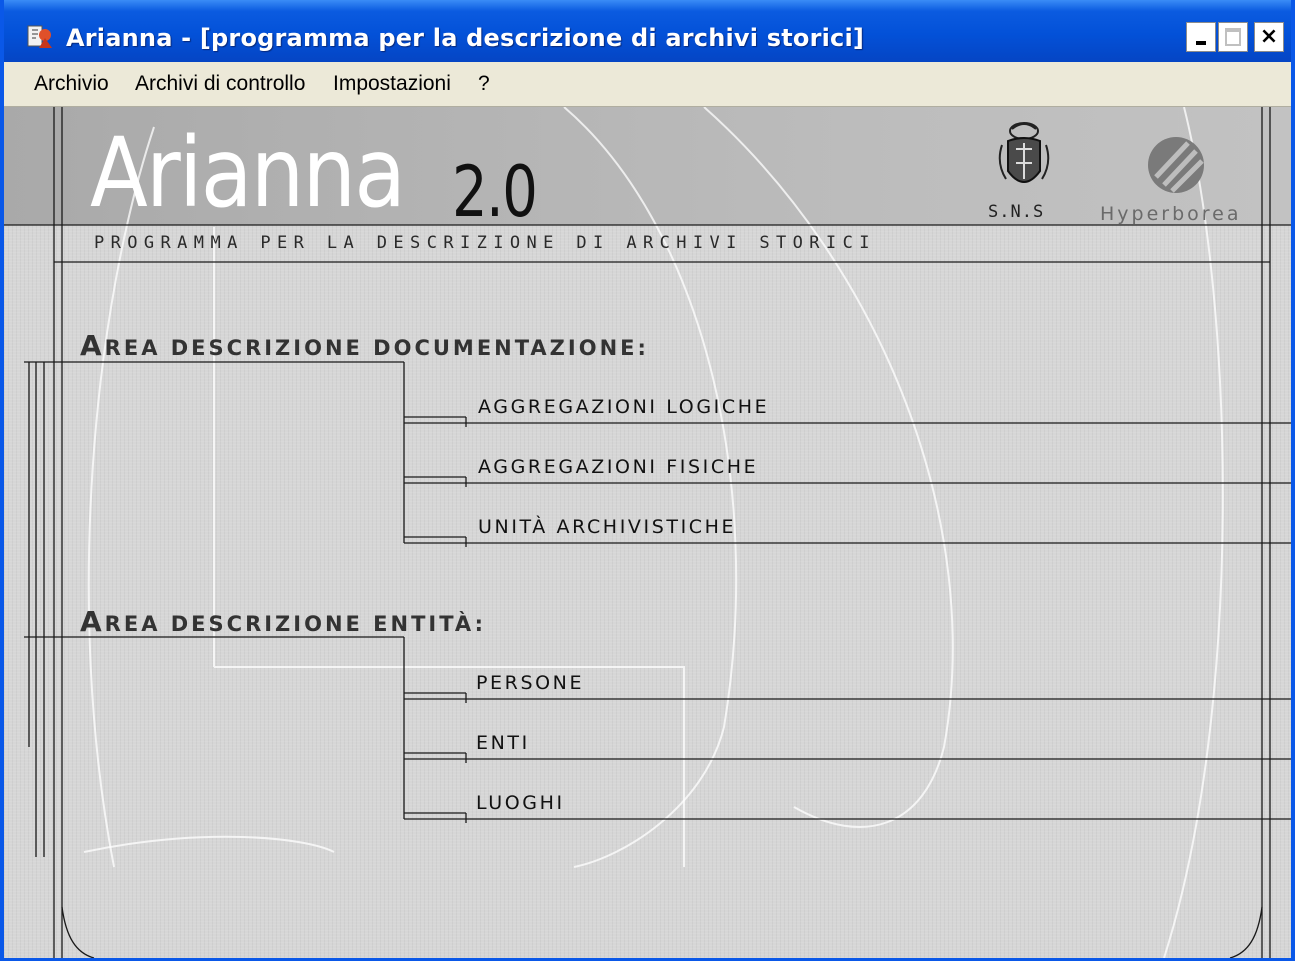 The height and width of the screenshot is (961, 1295). What do you see at coordinates (1171, 214) in the screenshot?
I see `hyperborea-label: Hyperborea` at bounding box center [1171, 214].